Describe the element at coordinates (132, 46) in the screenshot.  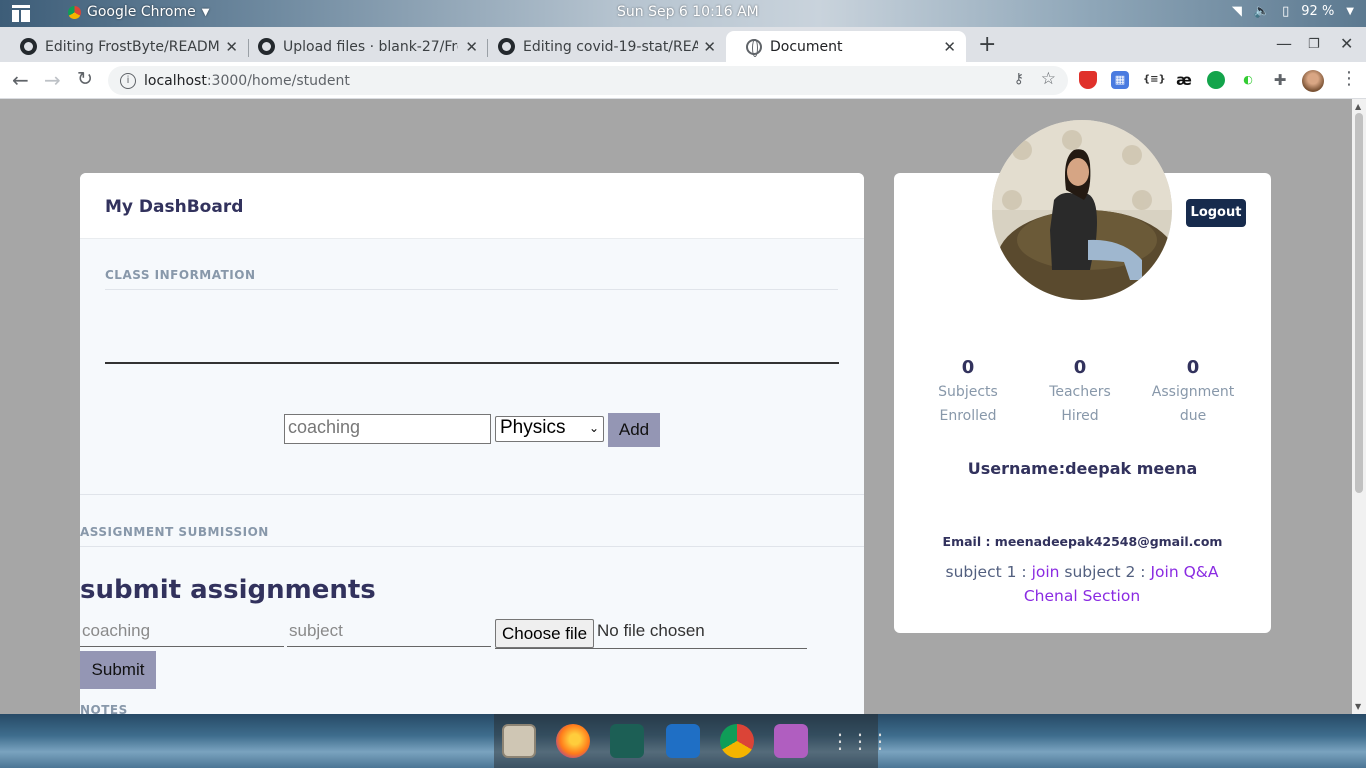
I see `tab-title: Editing FrostByte/READM` at that location.